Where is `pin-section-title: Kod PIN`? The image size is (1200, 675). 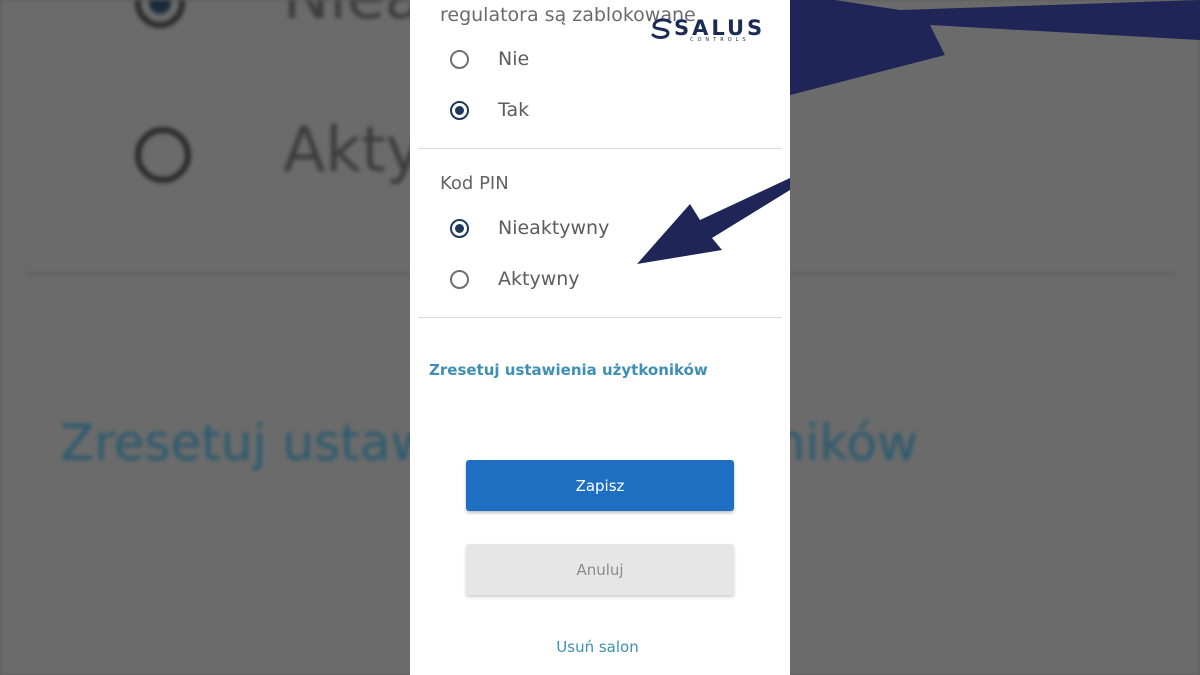
pin-section-title: Kod PIN is located at coordinates (474, 183).